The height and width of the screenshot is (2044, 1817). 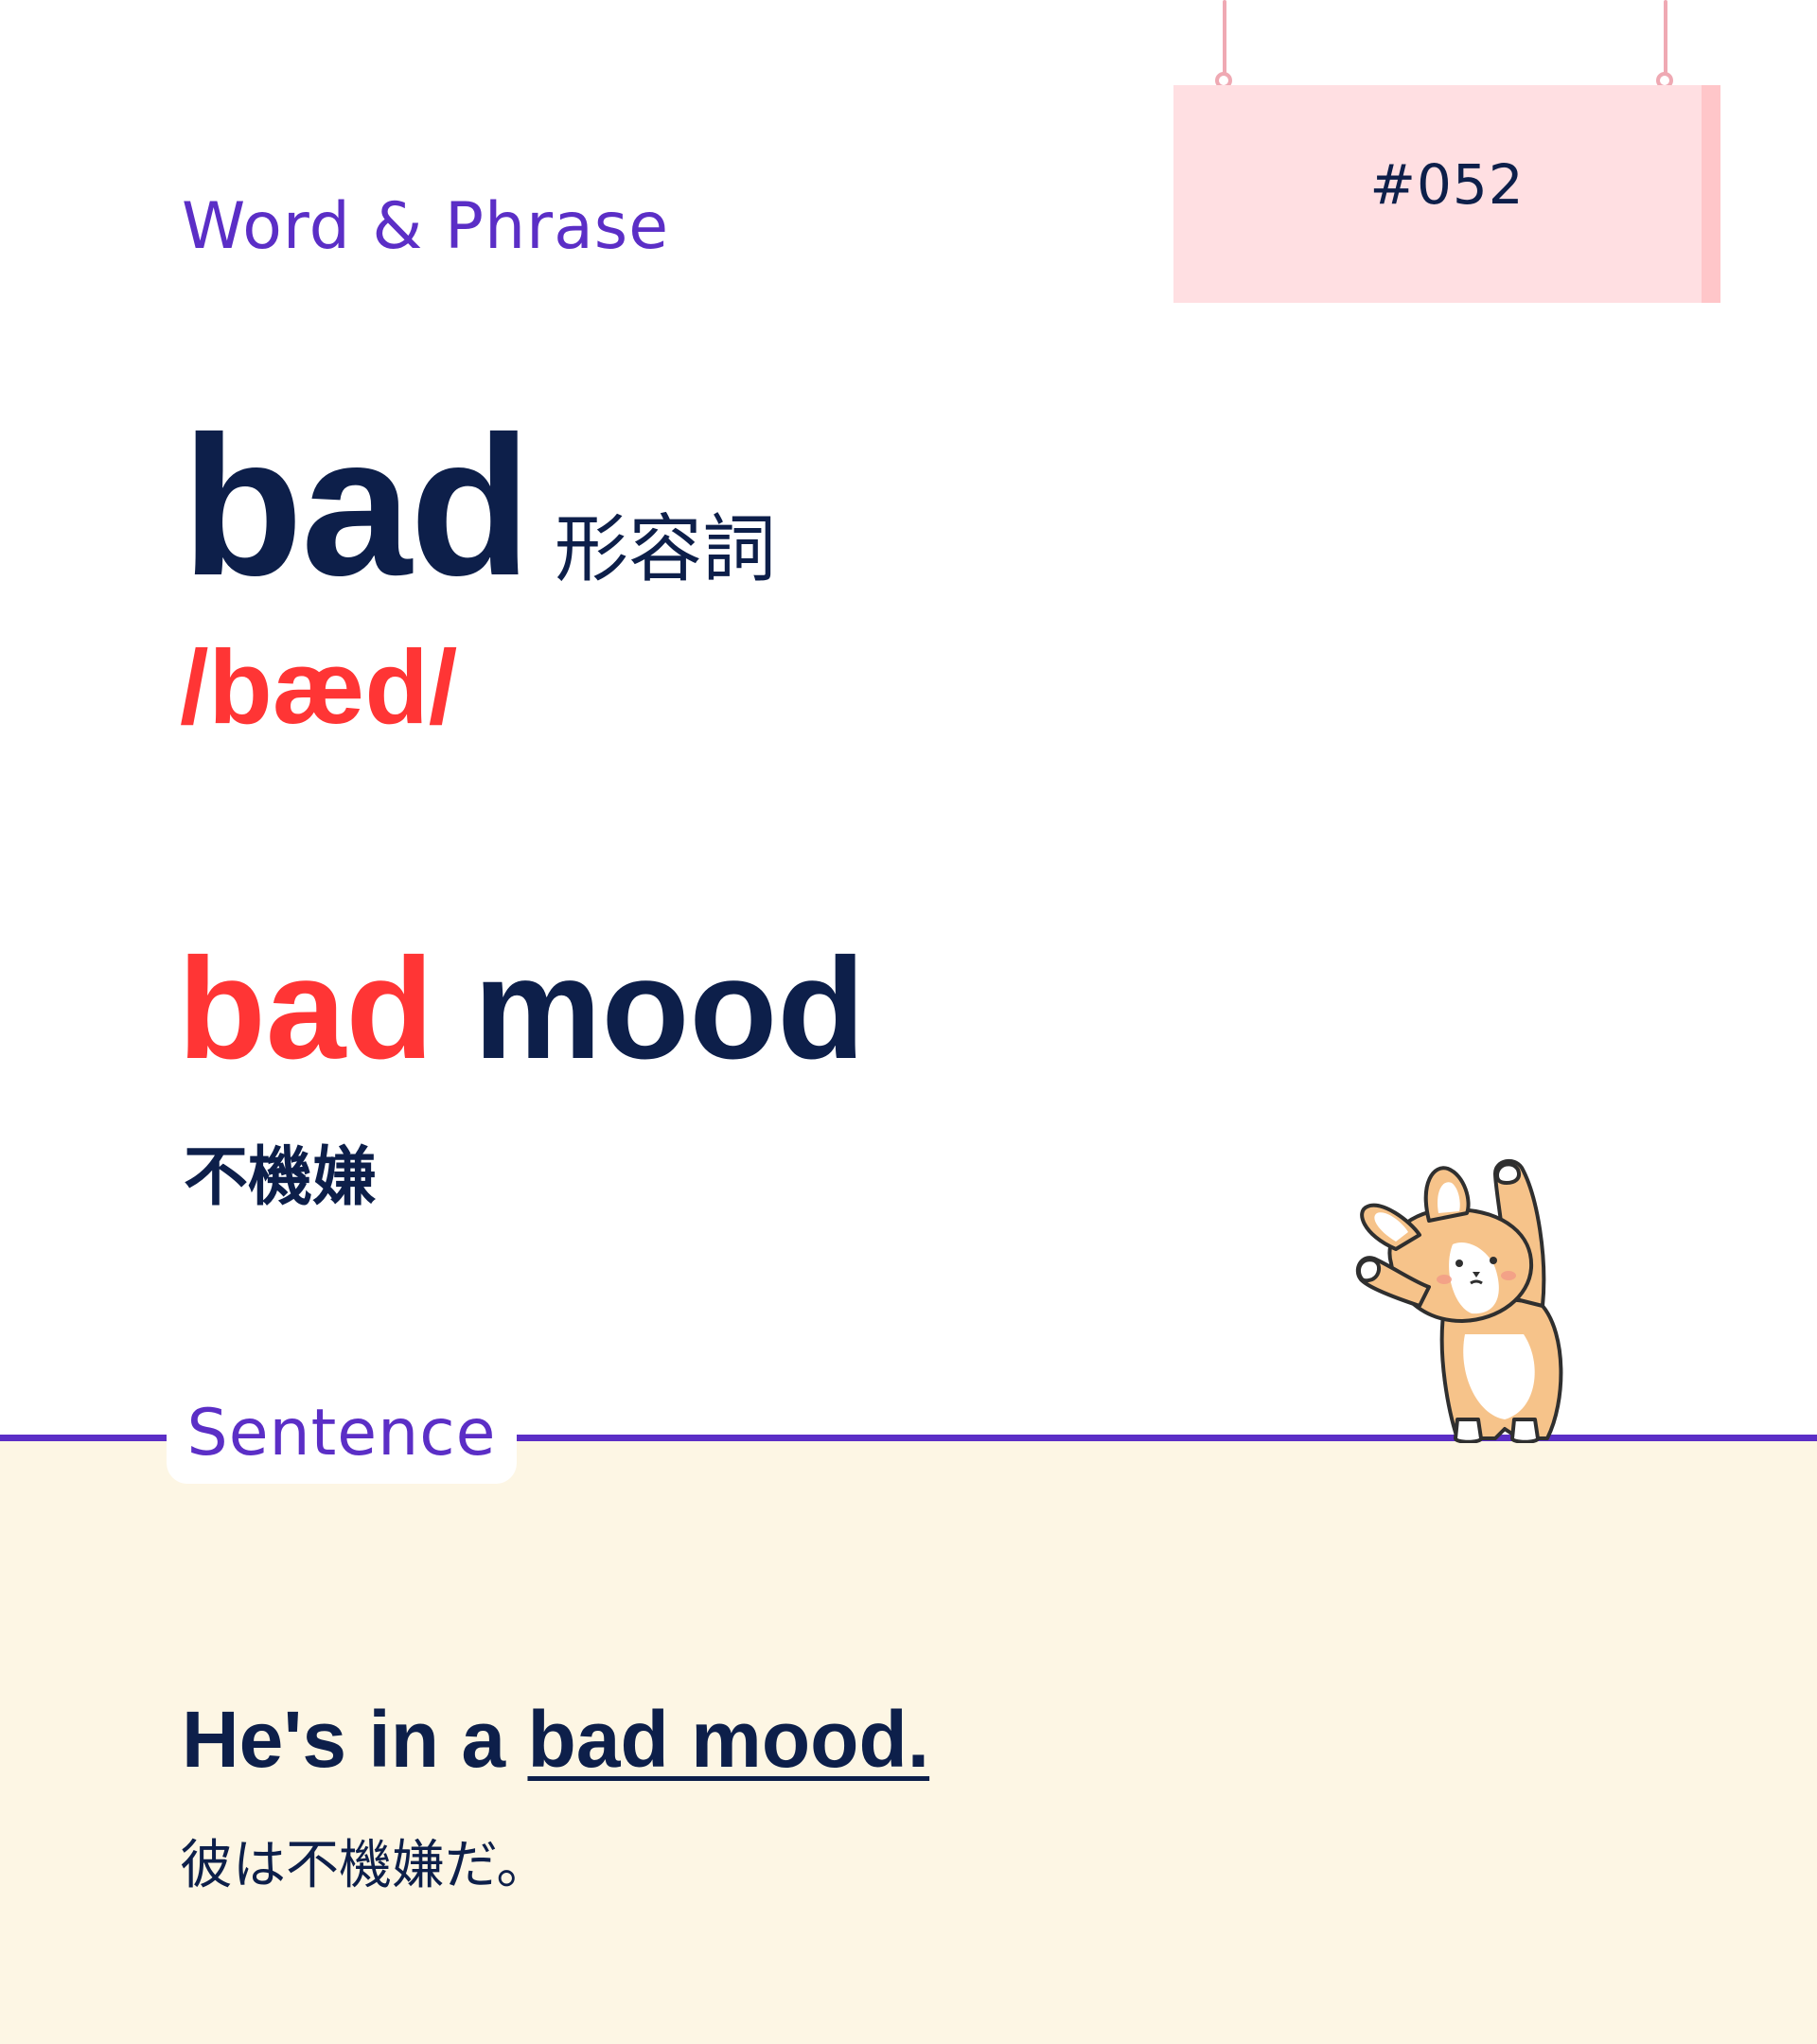 What do you see at coordinates (319, 687) in the screenshot?
I see `phonetic-transcription: /bæd/` at bounding box center [319, 687].